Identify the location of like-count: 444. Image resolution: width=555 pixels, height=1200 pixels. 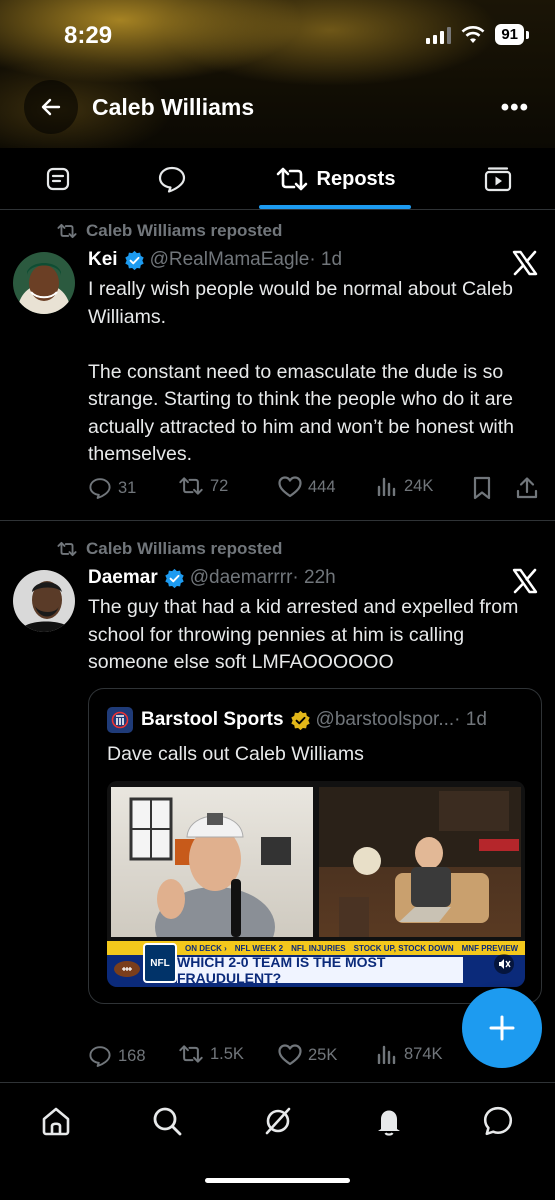
(322, 486).